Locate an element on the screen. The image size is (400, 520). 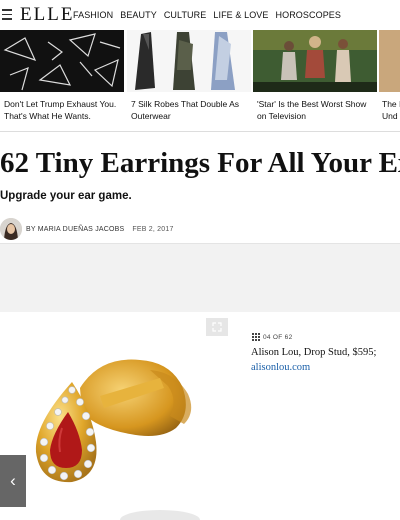
expand-icon is located at coordinates (217, 327).